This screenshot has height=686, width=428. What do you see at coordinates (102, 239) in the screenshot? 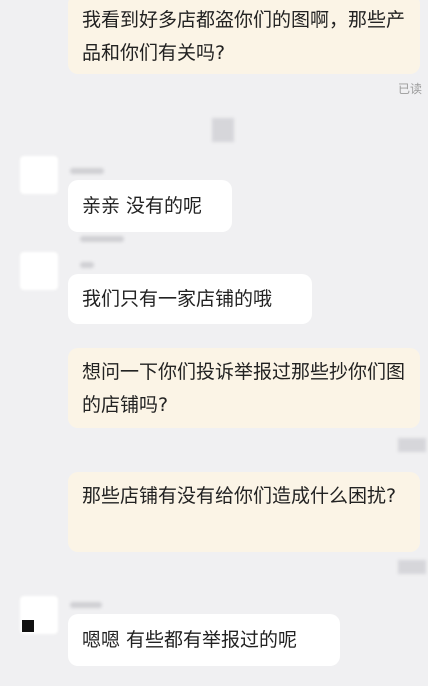
I see `blurred-strip` at bounding box center [102, 239].